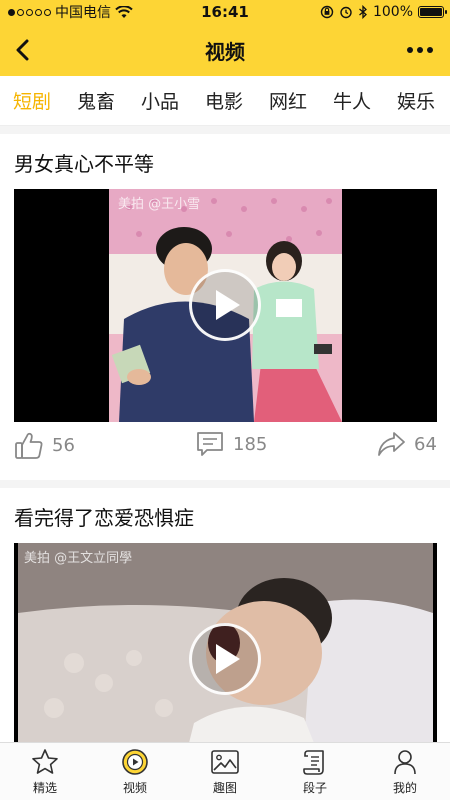 This screenshot has height=800, width=450. I want to click on tab-label: 段子, so click(314, 788).